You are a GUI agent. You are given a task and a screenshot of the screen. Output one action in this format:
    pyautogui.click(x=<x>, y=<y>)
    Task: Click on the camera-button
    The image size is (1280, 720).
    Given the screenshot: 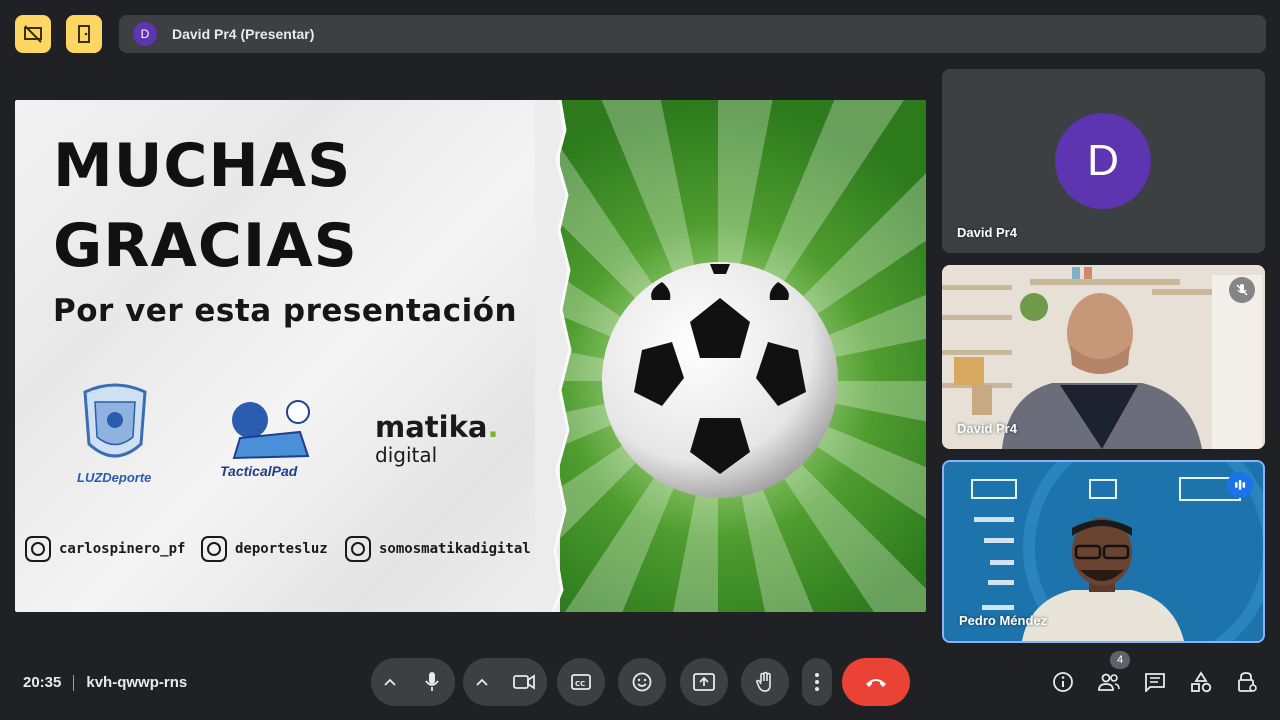 What is the action you would take?
    pyautogui.click(x=524, y=682)
    